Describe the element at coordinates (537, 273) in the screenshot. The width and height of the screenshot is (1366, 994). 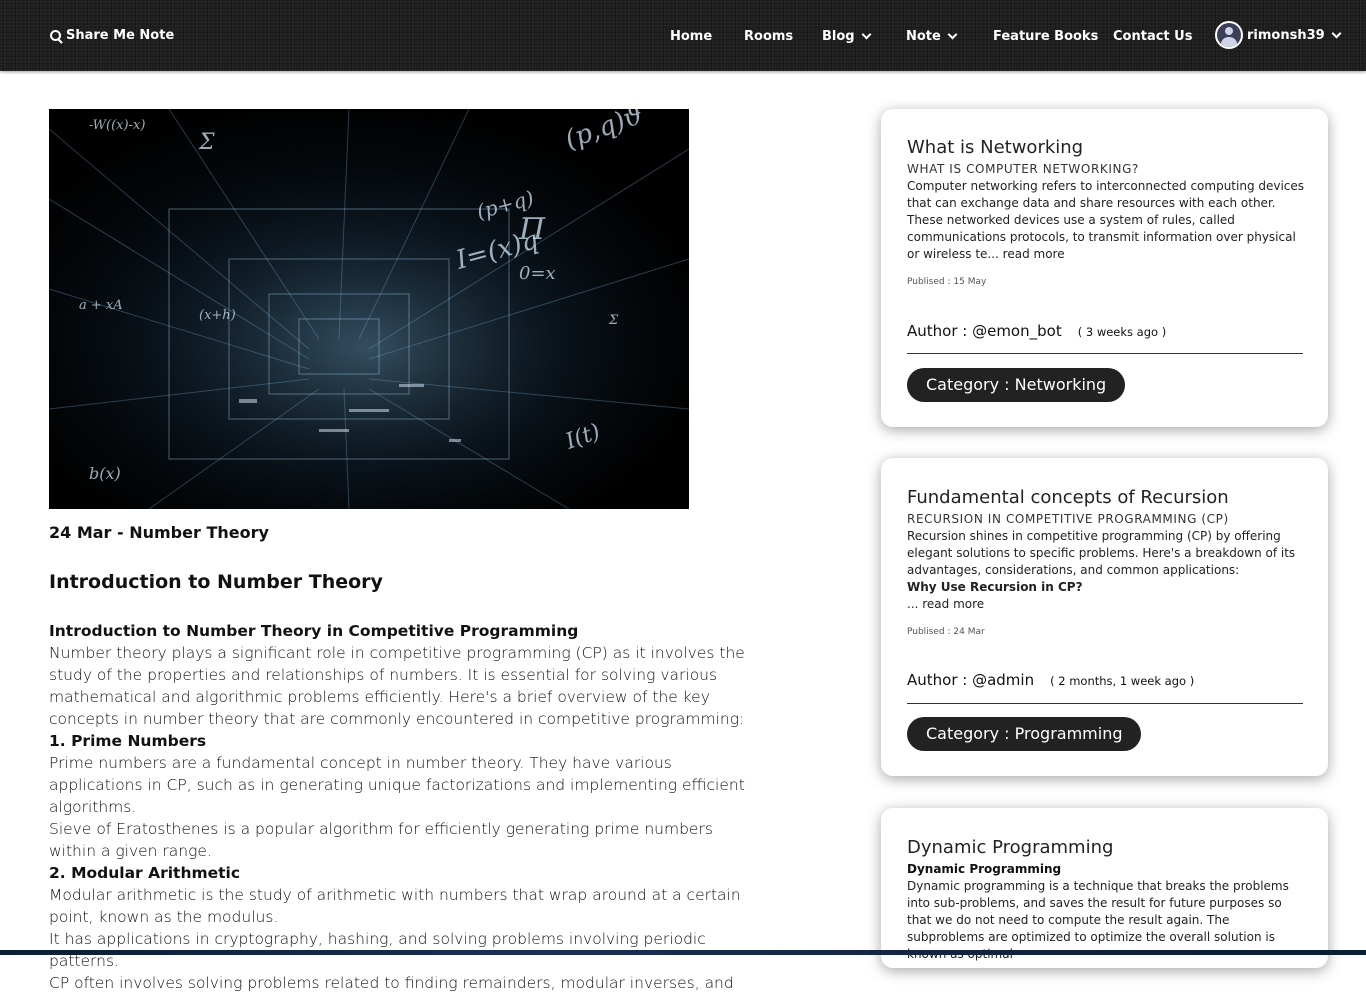
I see `svg-text: 0=x` at that location.